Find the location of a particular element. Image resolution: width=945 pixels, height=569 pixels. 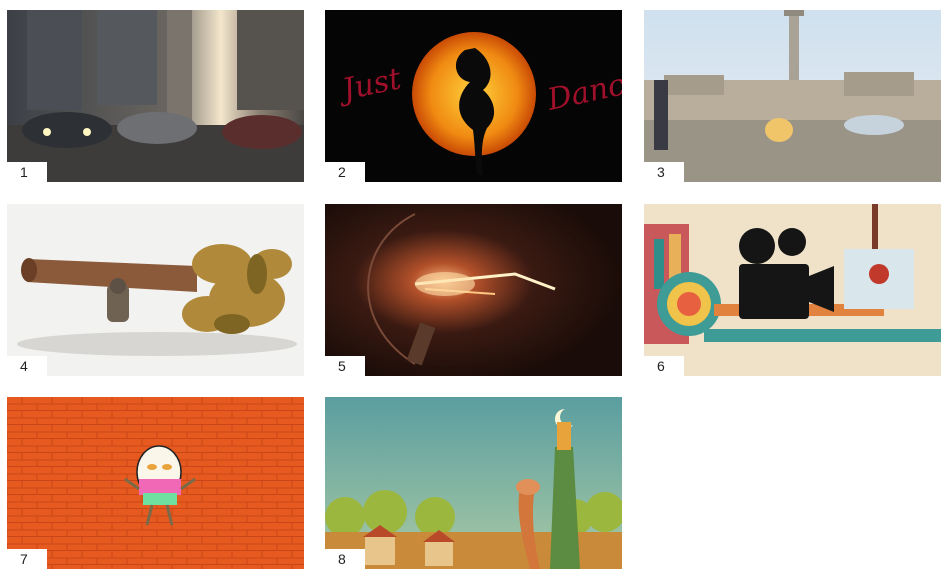

thumbnail-number: 2 is located at coordinates (345, 172).